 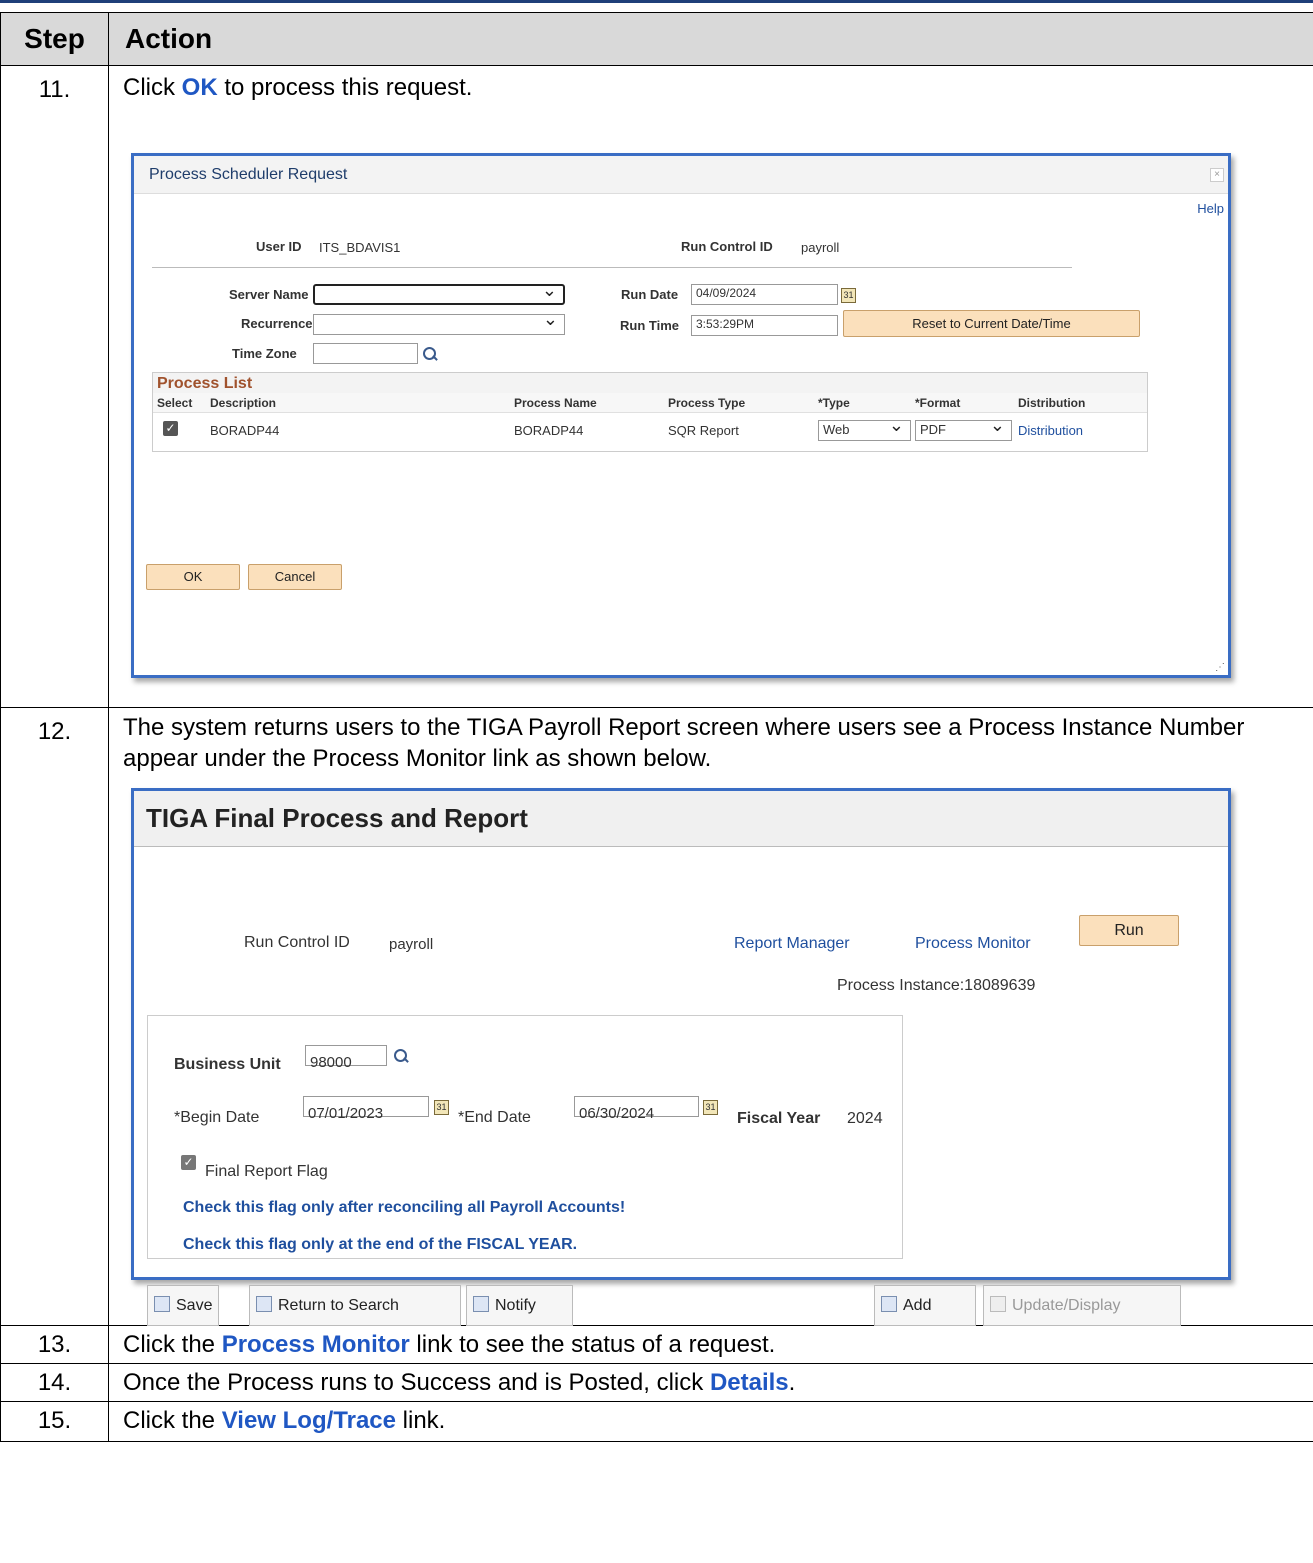 I want to click on help-link: Help, so click(x=1210, y=208).